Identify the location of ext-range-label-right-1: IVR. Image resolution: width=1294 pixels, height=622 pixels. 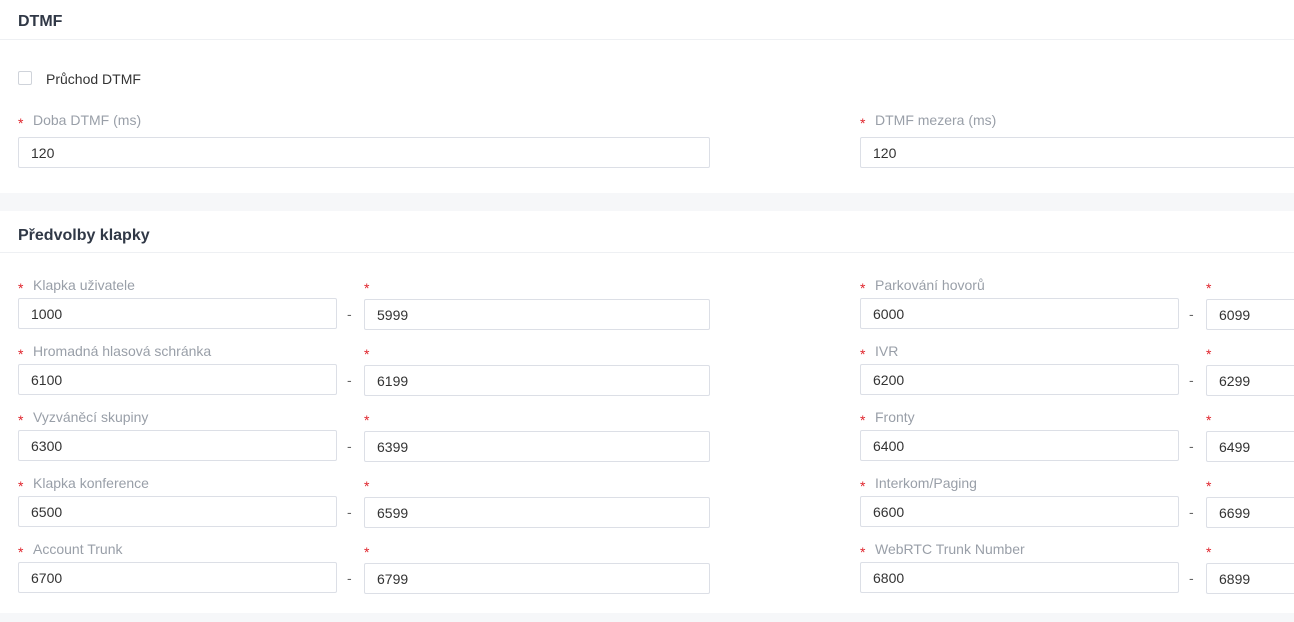
(887, 351).